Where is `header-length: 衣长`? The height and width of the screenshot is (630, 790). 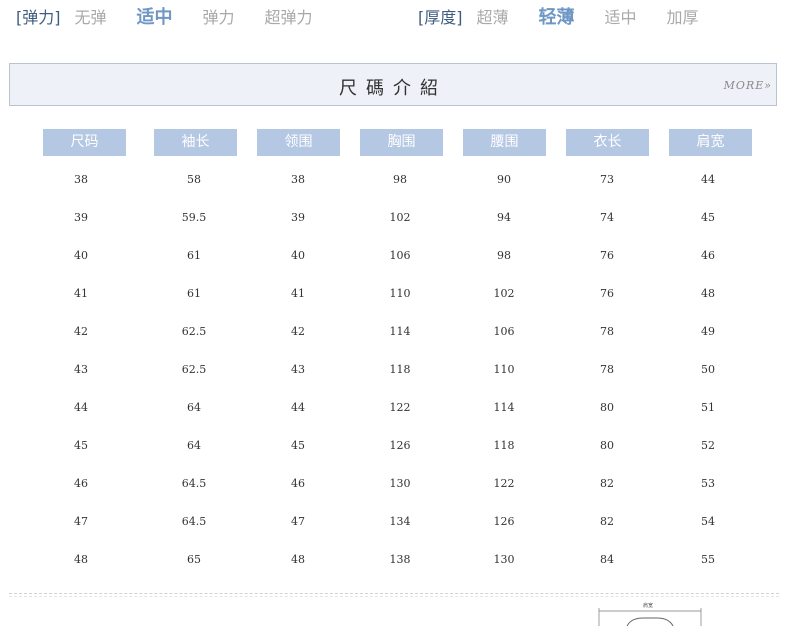
header-length: 衣长 is located at coordinates (607, 142).